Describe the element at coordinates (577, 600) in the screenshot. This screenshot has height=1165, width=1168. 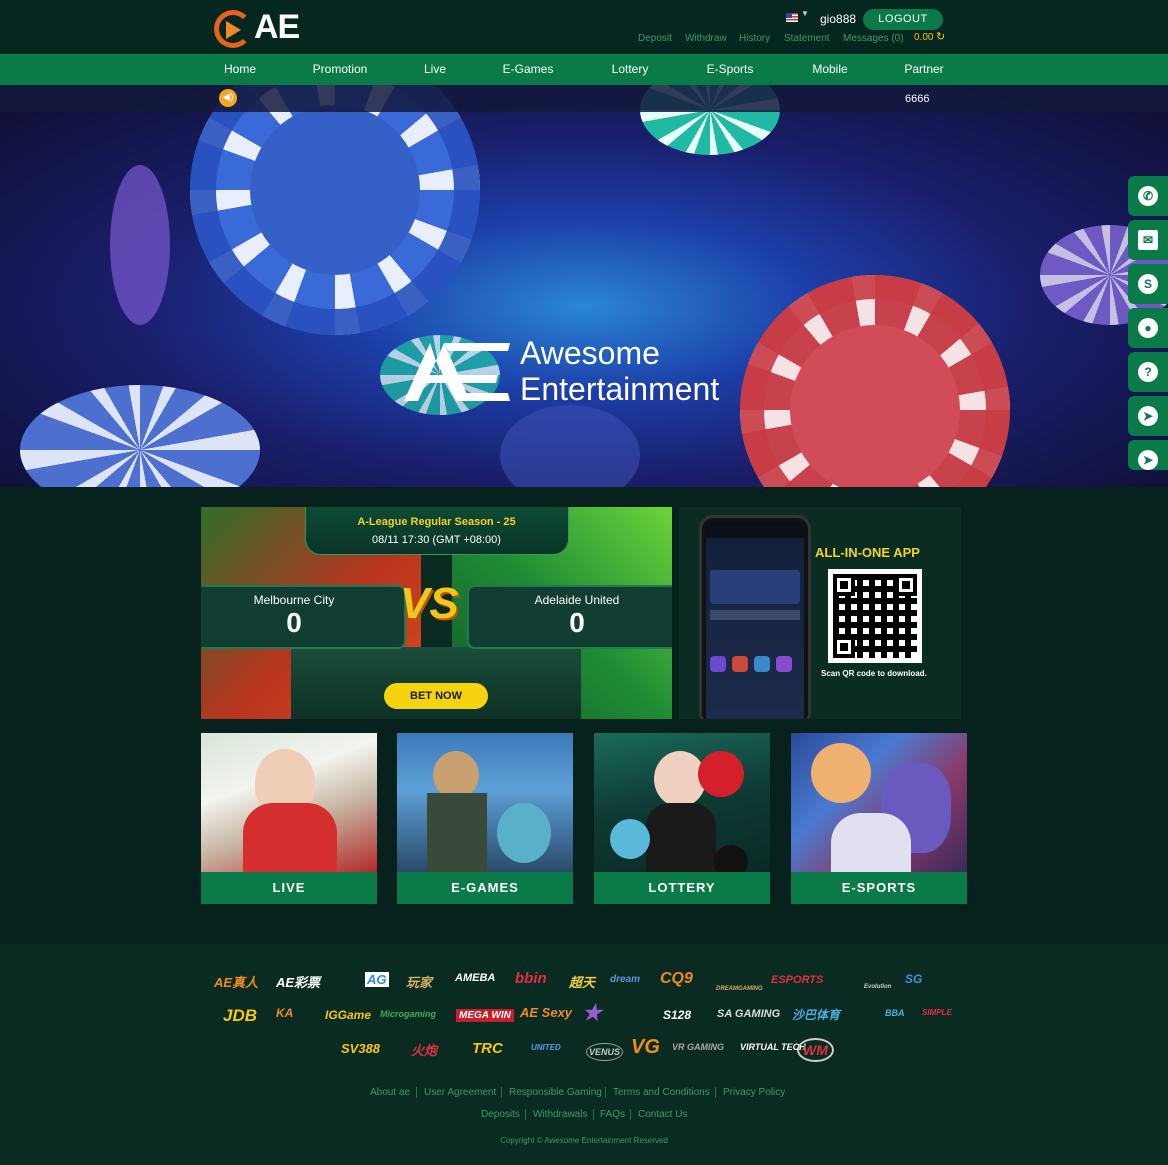
I see `away-team-name: Adelaide United` at that location.